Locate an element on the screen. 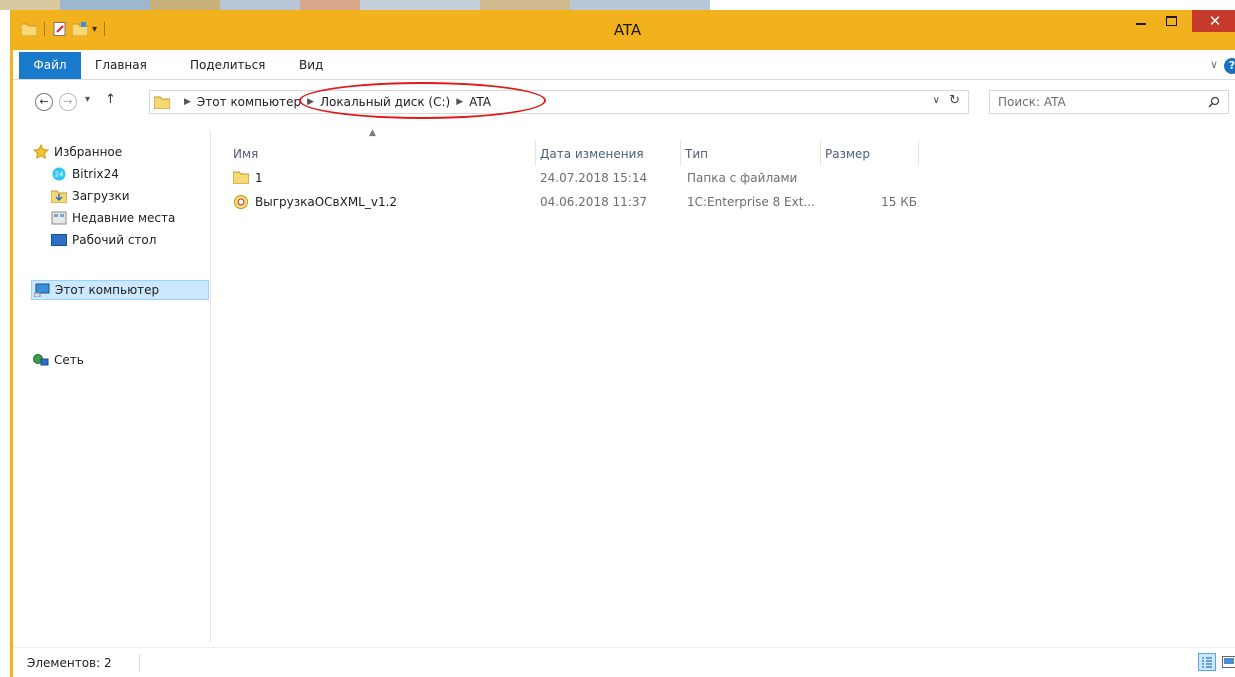 The image size is (1235, 677). column-header-name: Имя is located at coordinates (381, 154).